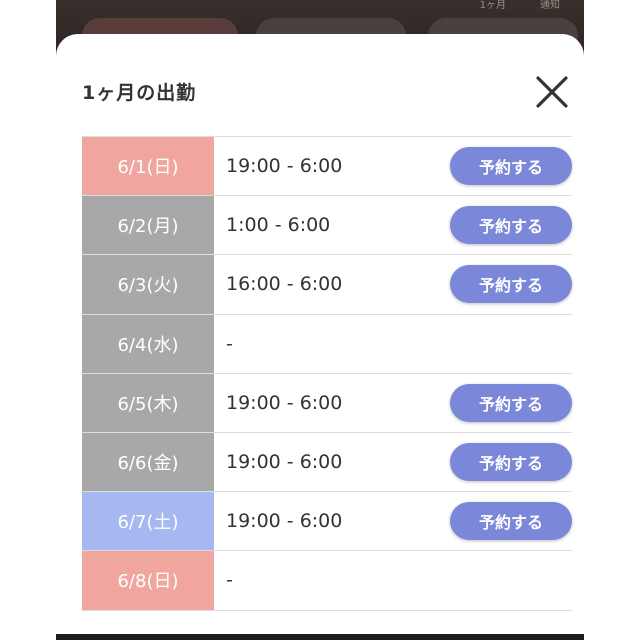  Describe the element at coordinates (139, 93) in the screenshot. I see `modal-title: 1ヶ月の出勤` at that location.